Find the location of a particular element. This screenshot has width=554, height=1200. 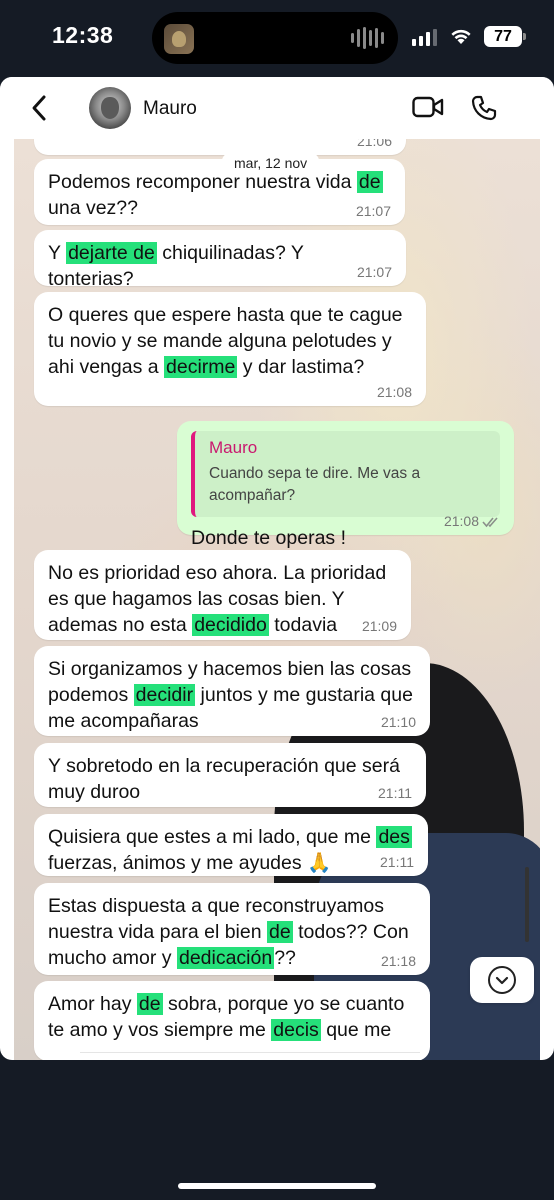

scroll-down-chevron-icon is located at coordinates (502, 980).